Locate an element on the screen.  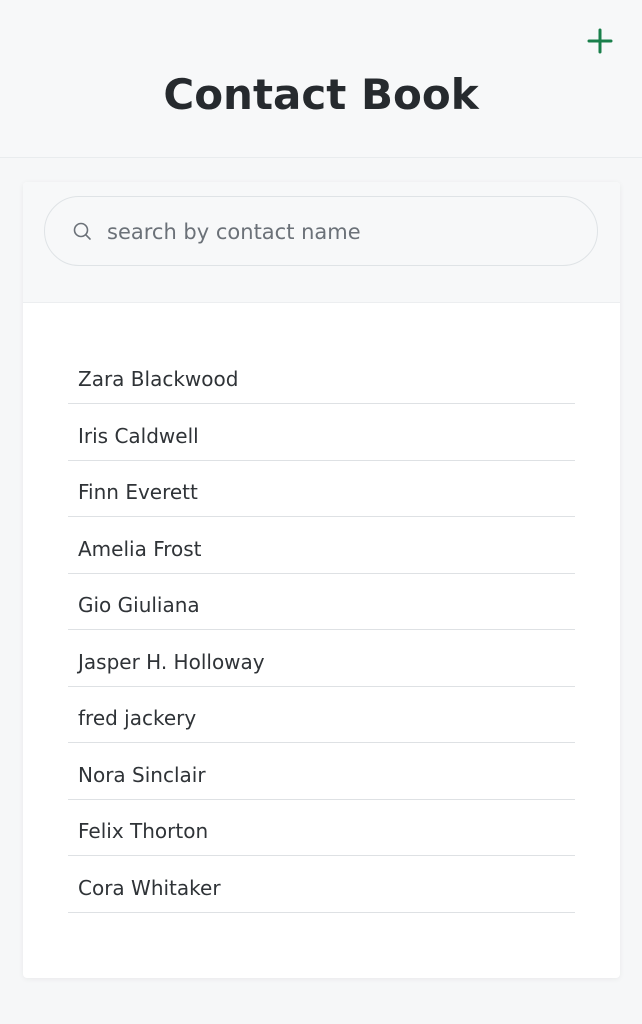
contact-name: Jasper H. Holloway is located at coordinates (171, 661).